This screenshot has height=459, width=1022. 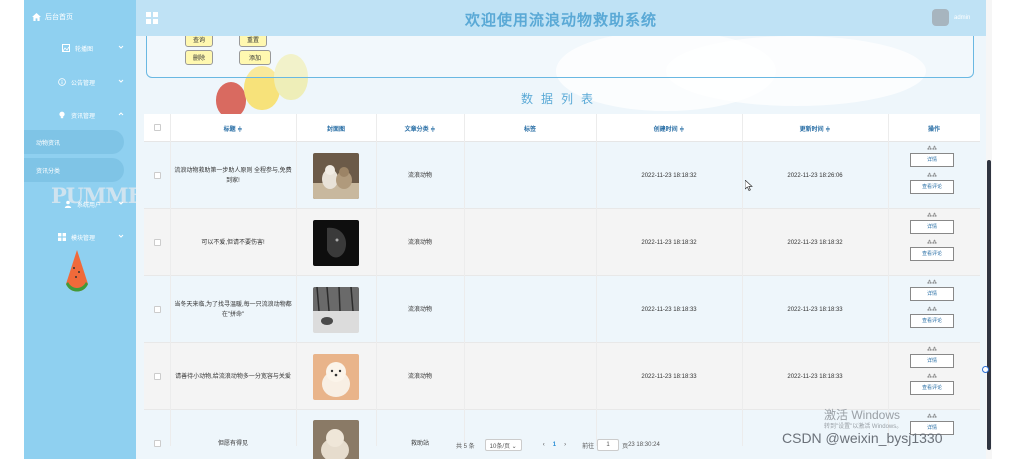 What do you see at coordinates (121, 114) in the screenshot?
I see `chevron-up-icon` at bounding box center [121, 114].